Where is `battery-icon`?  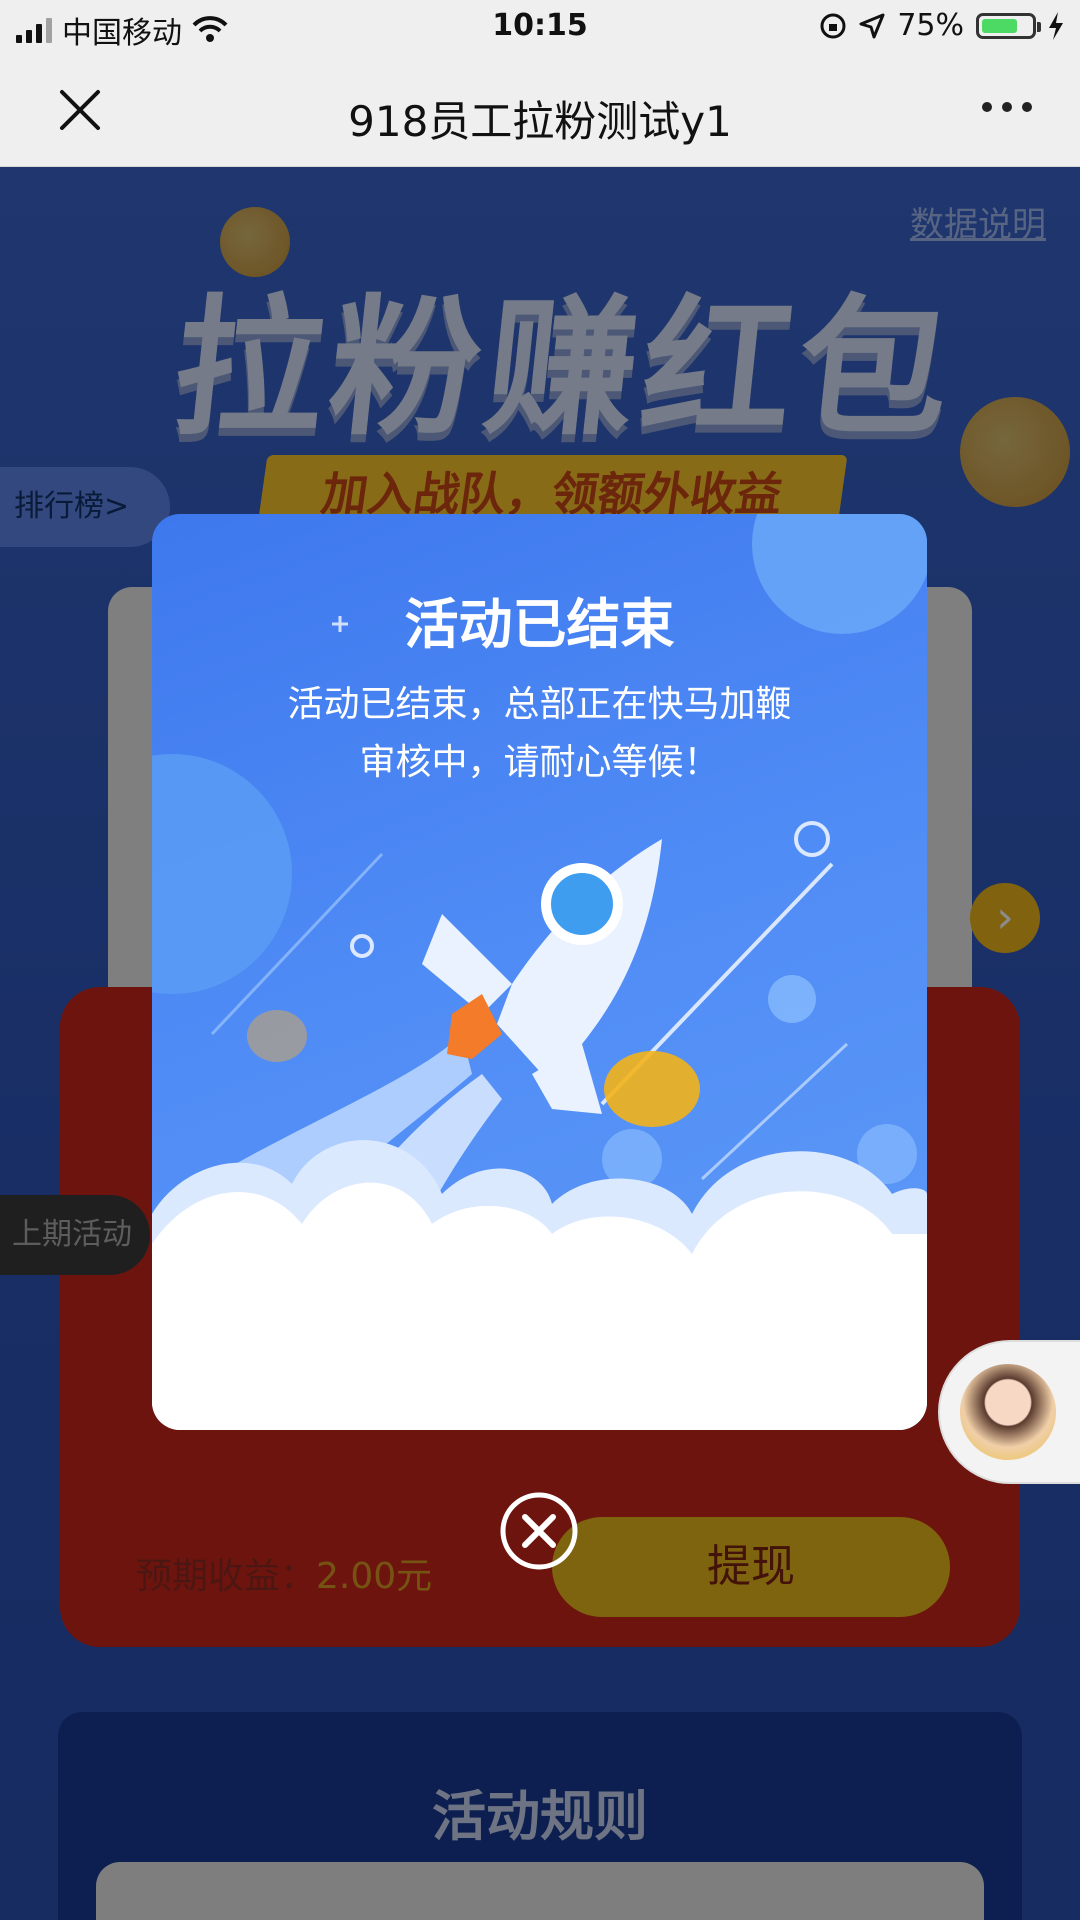 battery-icon is located at coordinates (1008, 25).